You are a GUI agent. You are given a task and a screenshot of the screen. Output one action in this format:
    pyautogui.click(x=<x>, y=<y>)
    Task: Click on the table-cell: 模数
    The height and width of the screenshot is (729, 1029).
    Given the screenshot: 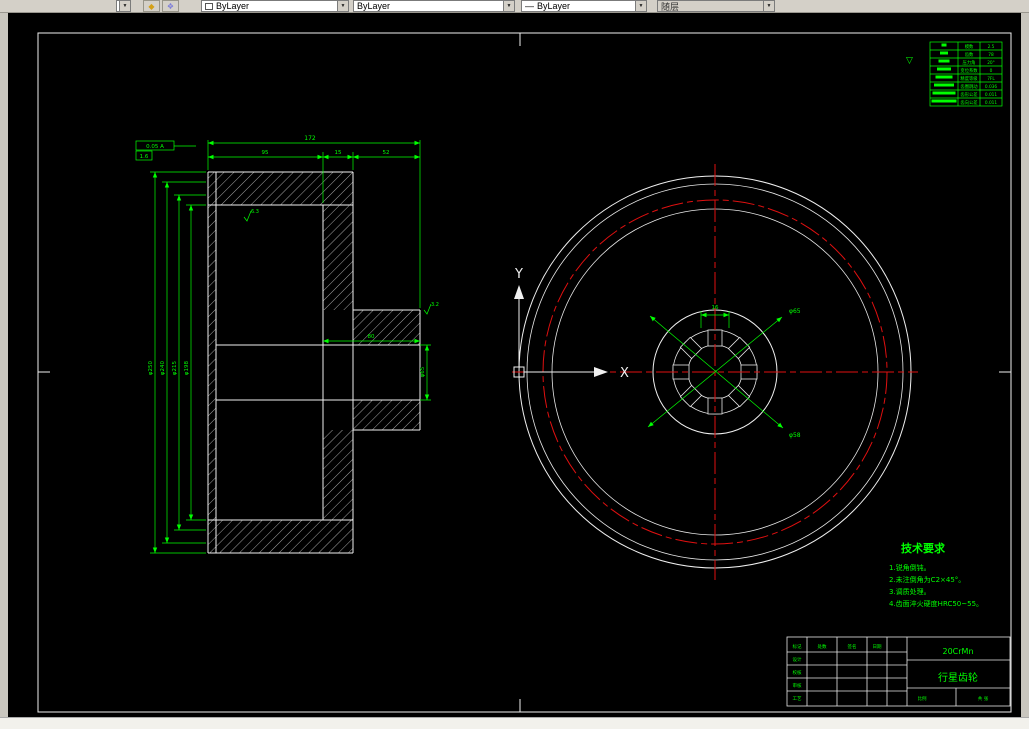 What is the action you would take?
    pyautogui.click(x=969, y=46)
    